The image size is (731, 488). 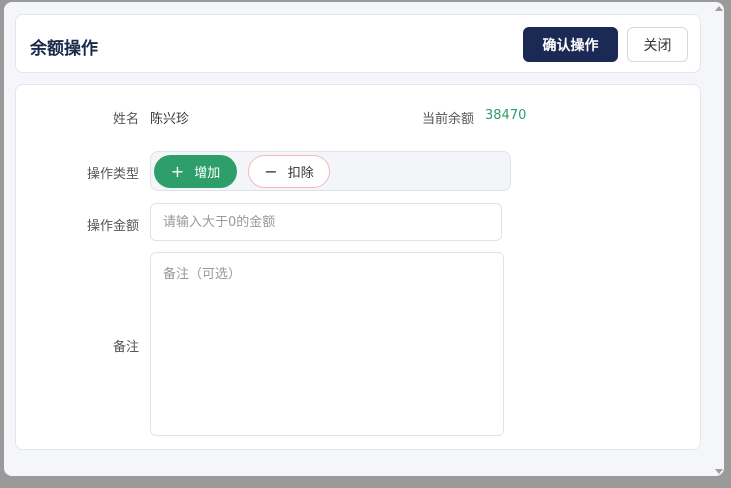 What do you see at coordinates (177, 171) in the screenshot?
I see `plus-icon: +` at bounding box center [177, 171].